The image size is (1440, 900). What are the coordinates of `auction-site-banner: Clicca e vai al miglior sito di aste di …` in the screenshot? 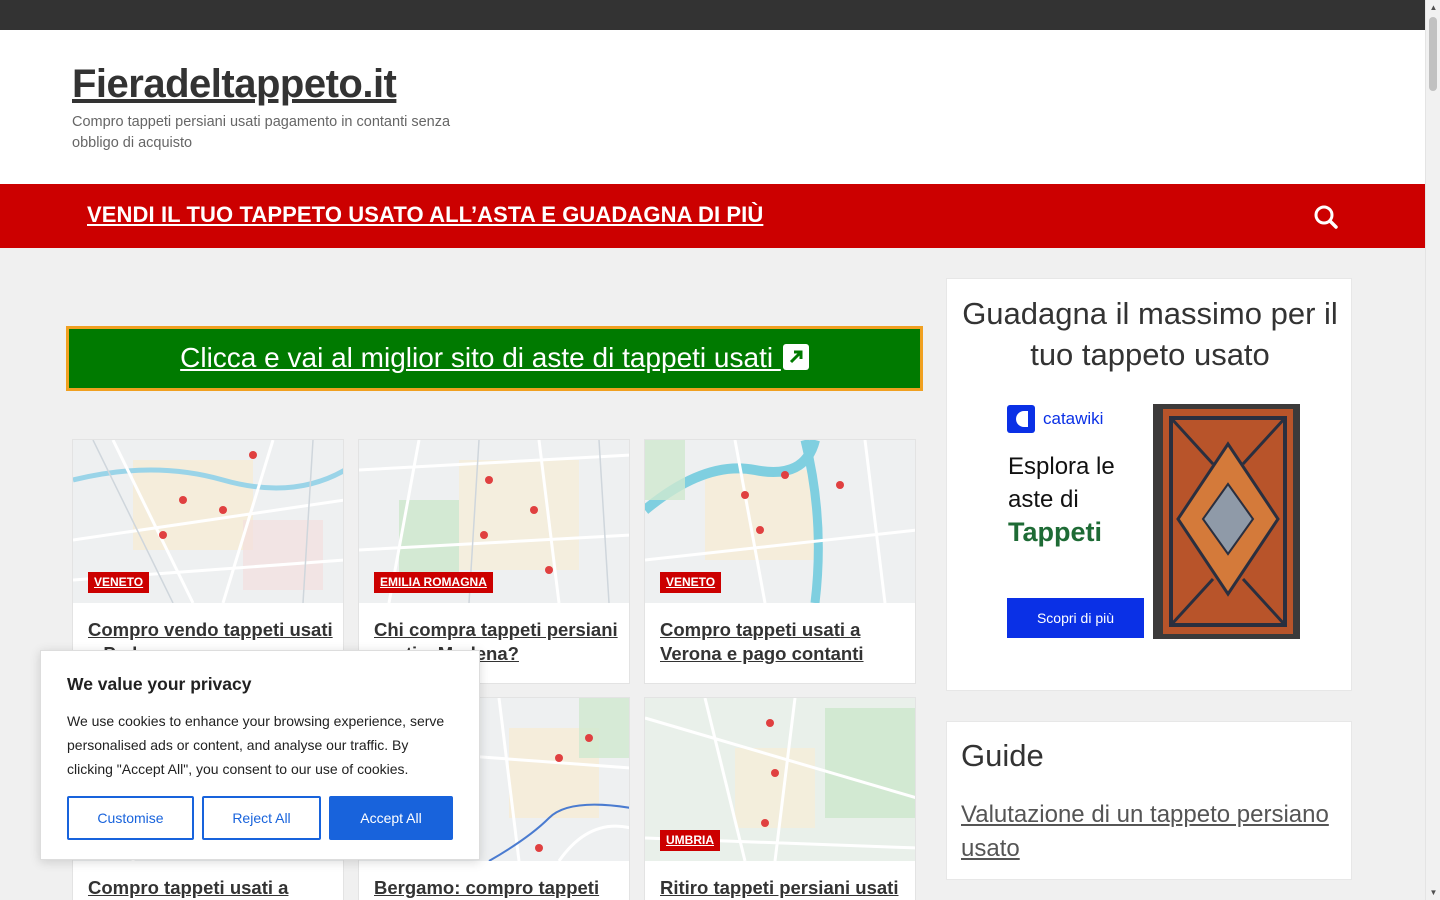 It's located at (494, 358).